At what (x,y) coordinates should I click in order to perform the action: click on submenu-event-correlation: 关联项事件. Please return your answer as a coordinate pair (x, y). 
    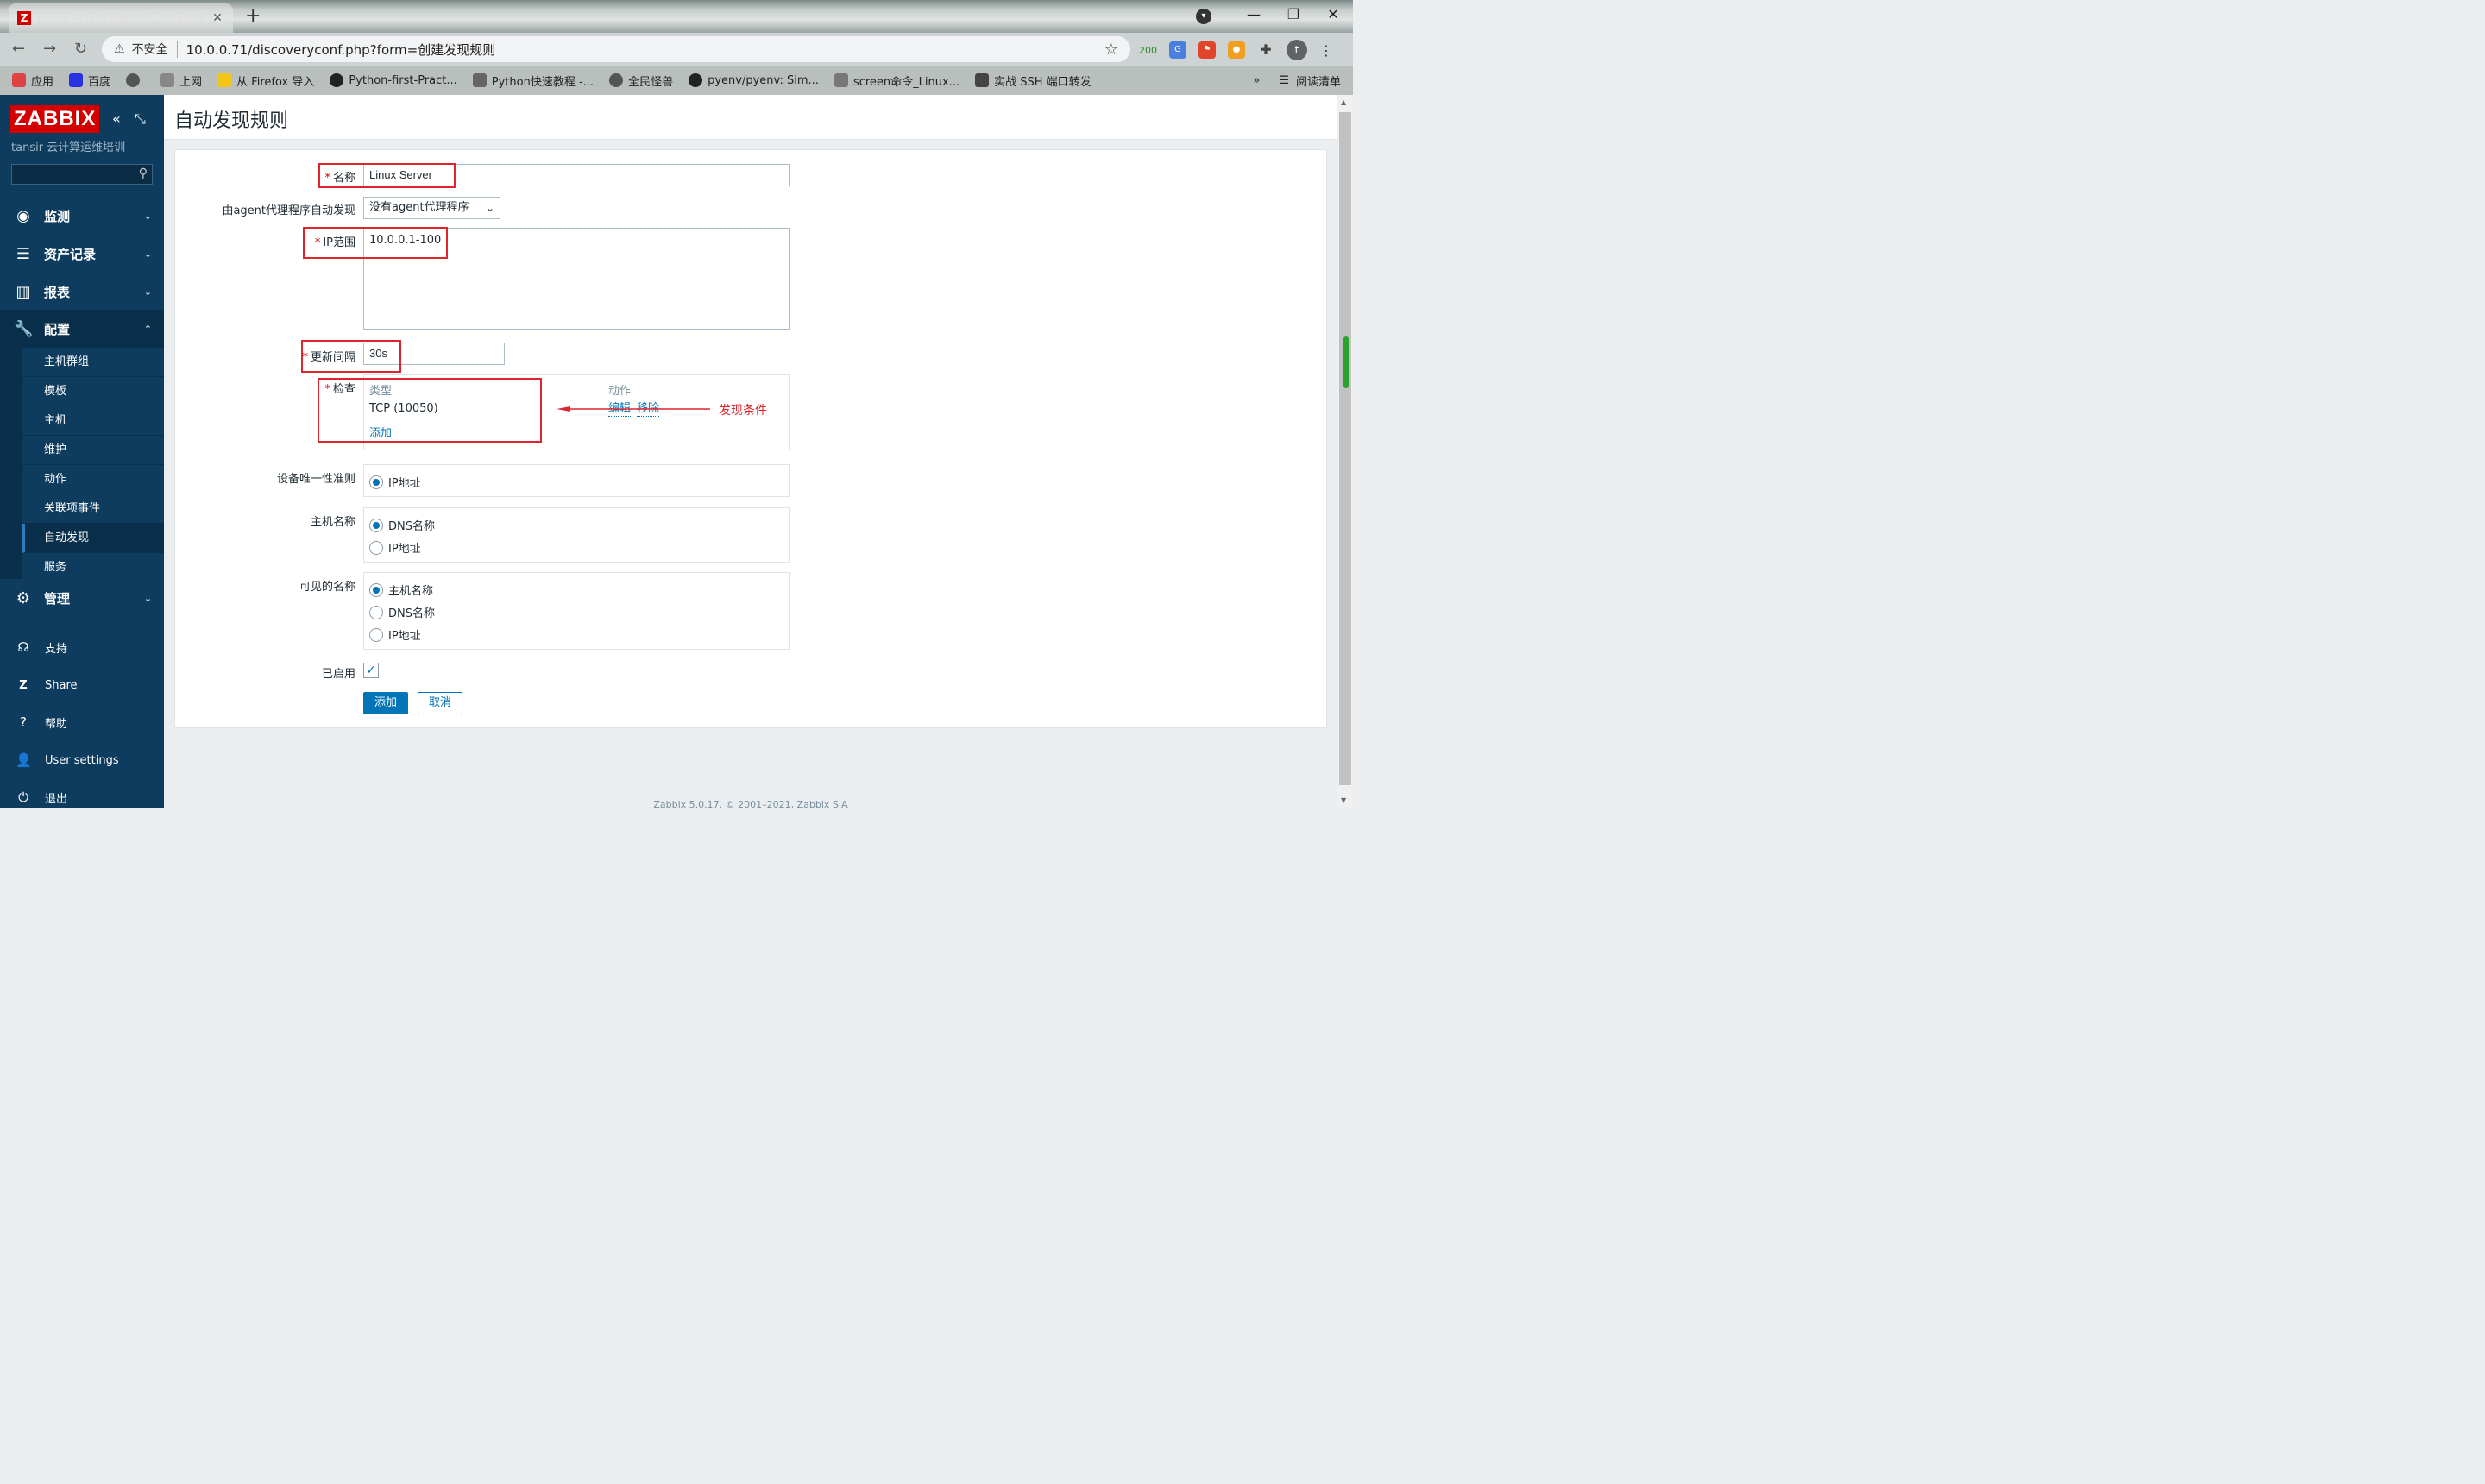
    Looking at the image, I should click on (93, 509).